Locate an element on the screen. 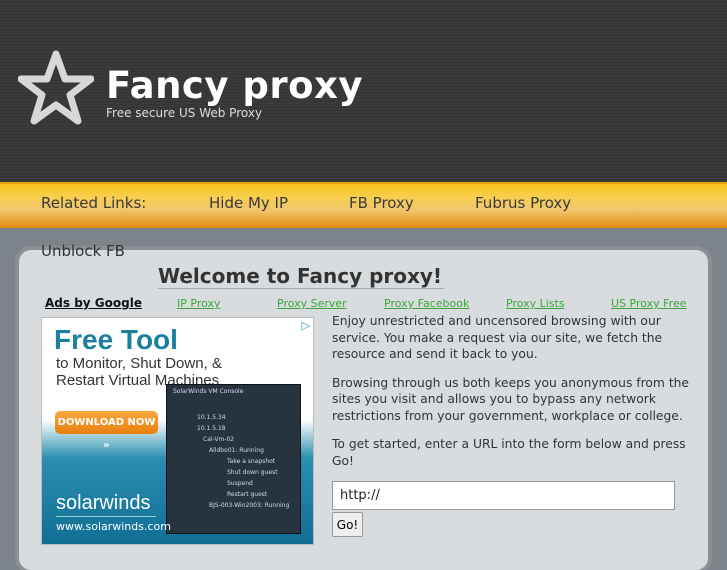  adchoices-icon: ▷ is located at coordinates (306, 325).